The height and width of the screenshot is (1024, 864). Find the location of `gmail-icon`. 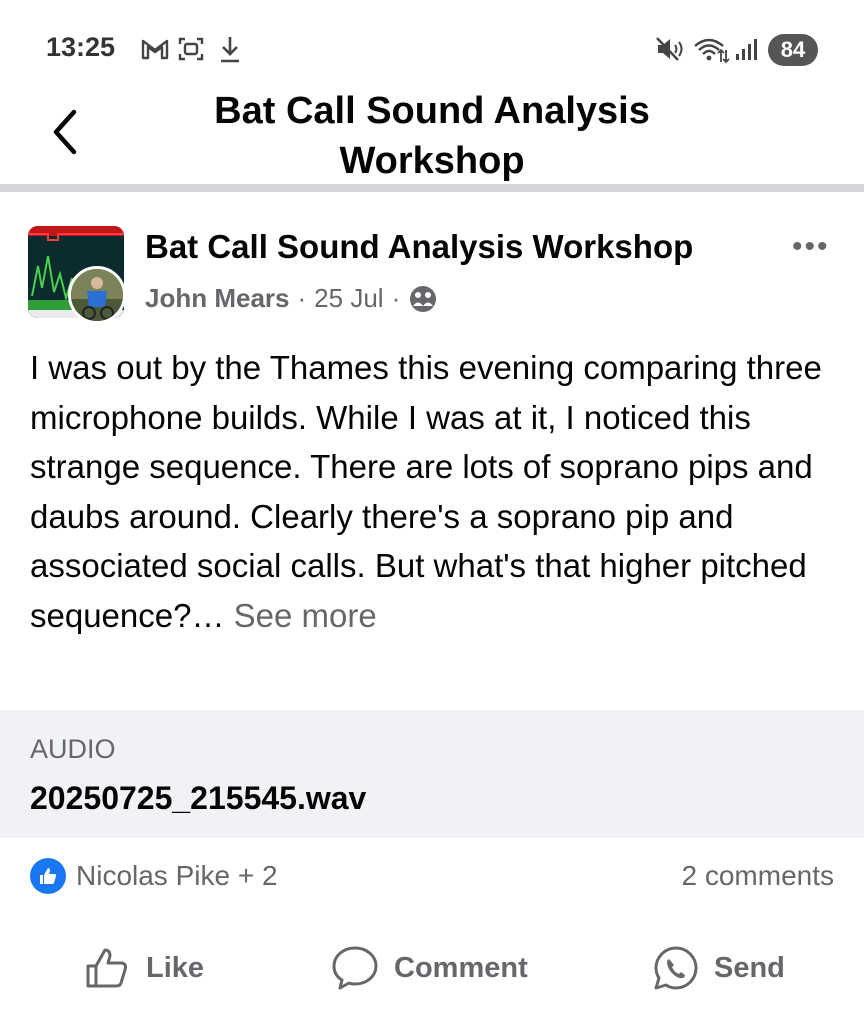

gmail-icon is located at coordinates (155, 49).